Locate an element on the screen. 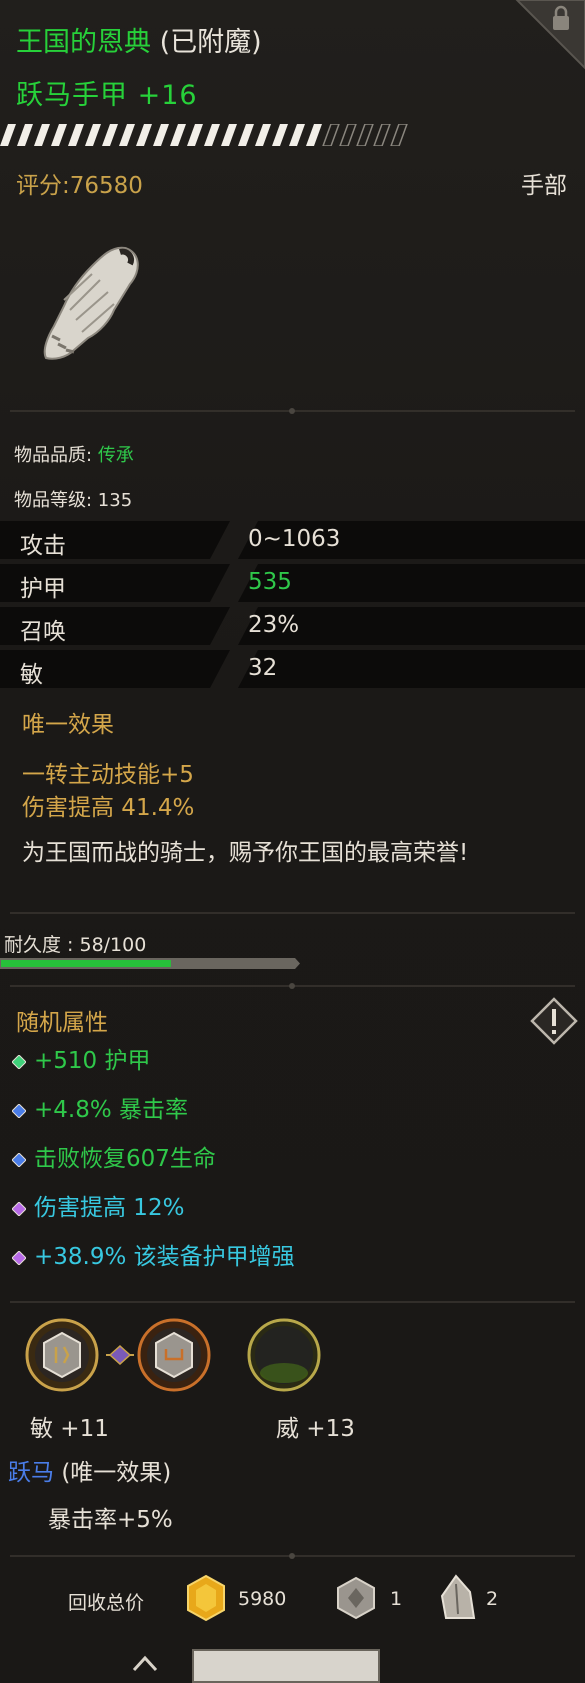  chevron-up-icon is located at coordinates (145, 1662).